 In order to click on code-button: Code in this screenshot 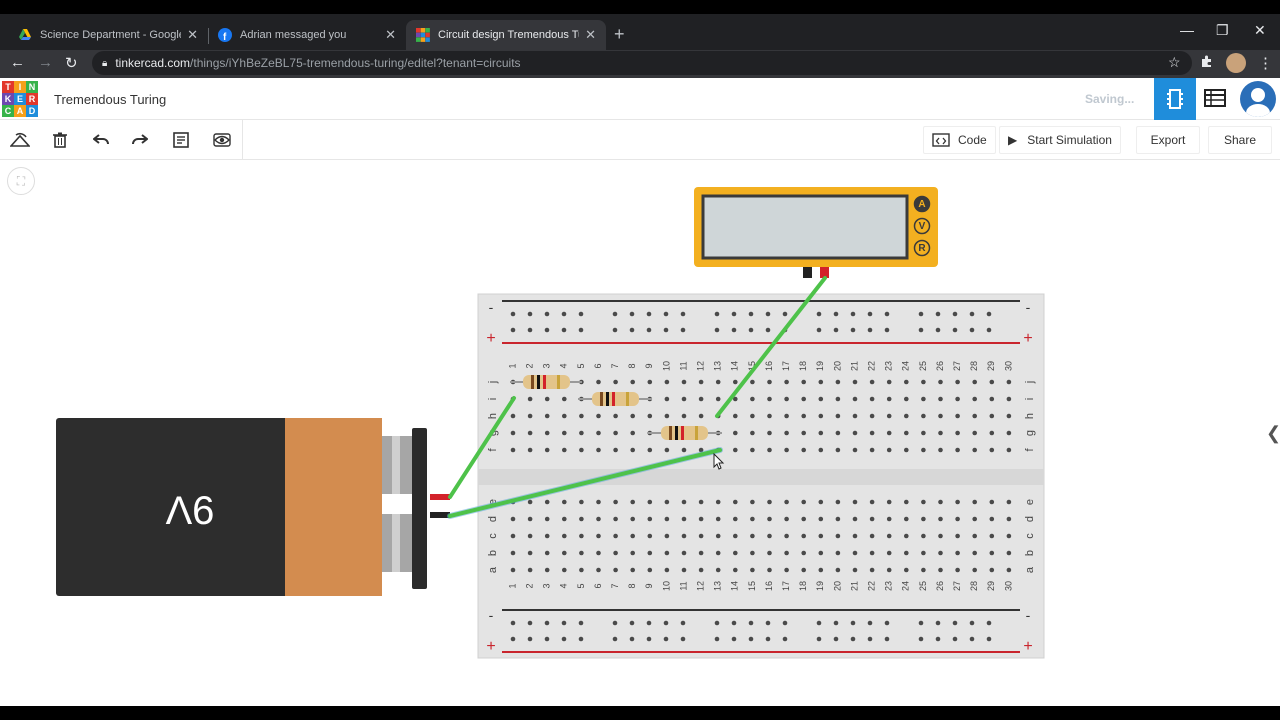, I will do `click(959, 140)`.